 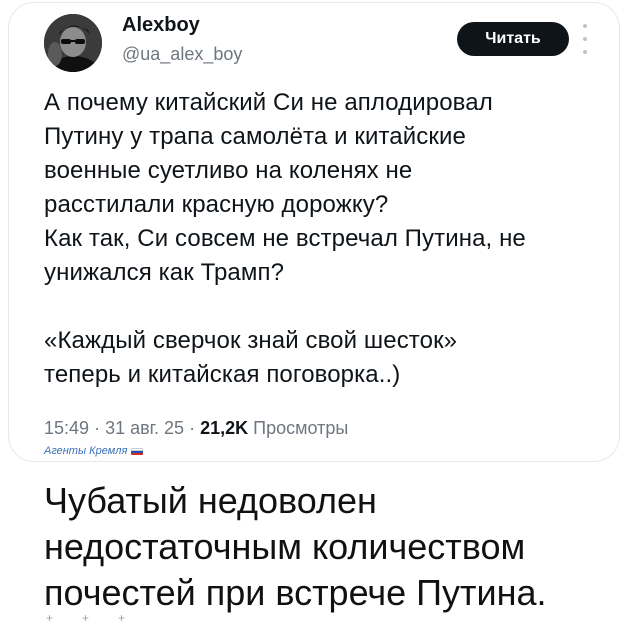 What do you see at coordinates (222, 374) in the screenshot?
I see `tweet-text-line: теперь и китайская поговорка..)` at bounding box center [222, 374].